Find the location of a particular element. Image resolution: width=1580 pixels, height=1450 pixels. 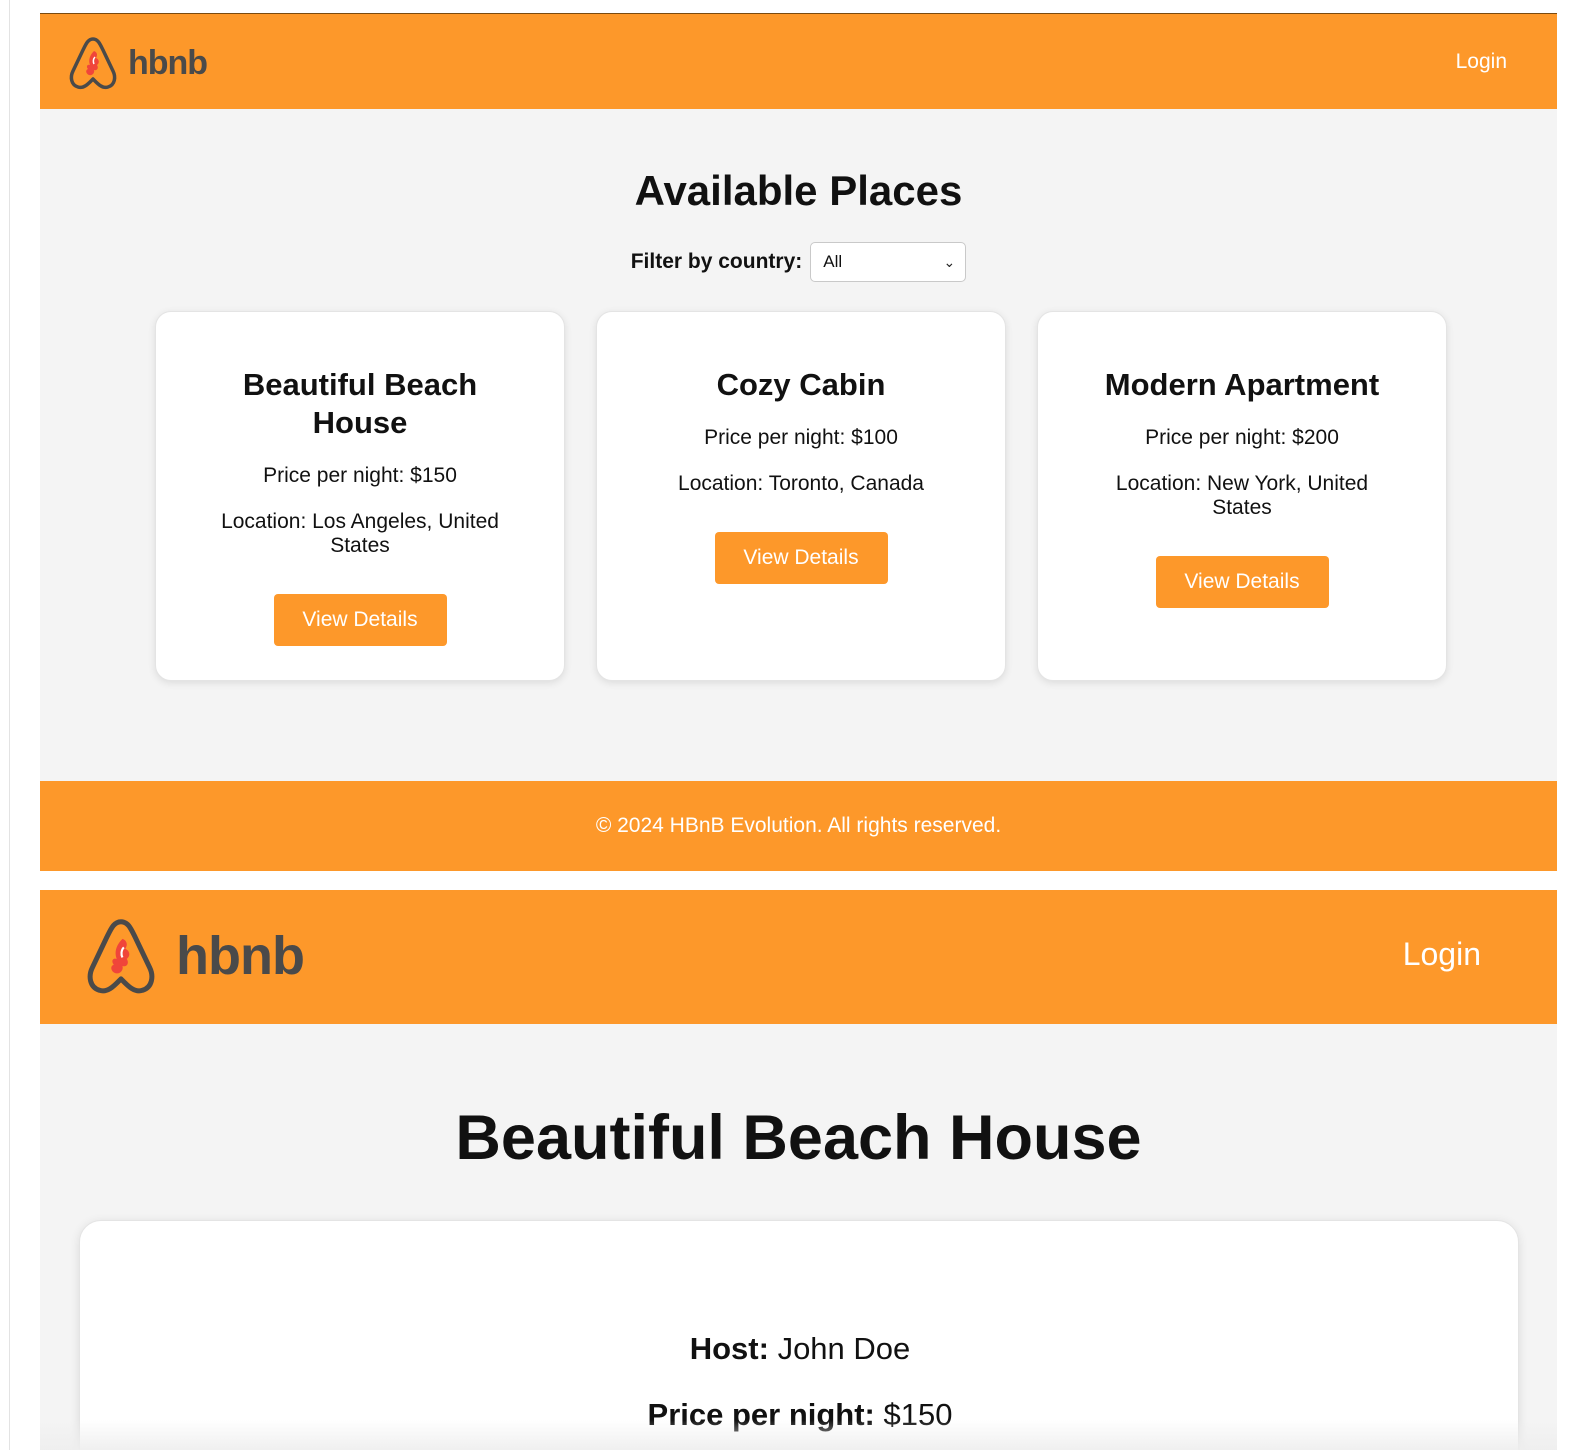

place-detail-title: Beautiful Beach House is located at coordinates (798, 1138).